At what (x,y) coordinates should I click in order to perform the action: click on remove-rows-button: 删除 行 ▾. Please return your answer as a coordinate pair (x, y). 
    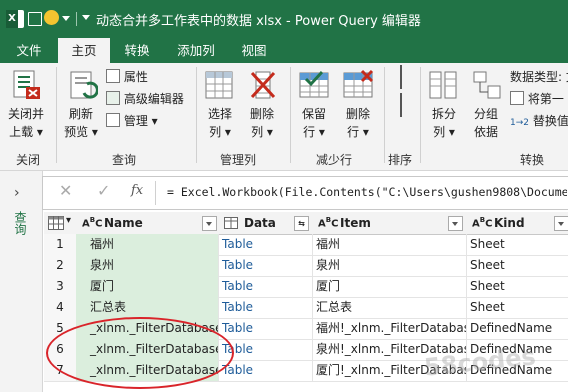
    Looking at the image, I should click on (358, 123).